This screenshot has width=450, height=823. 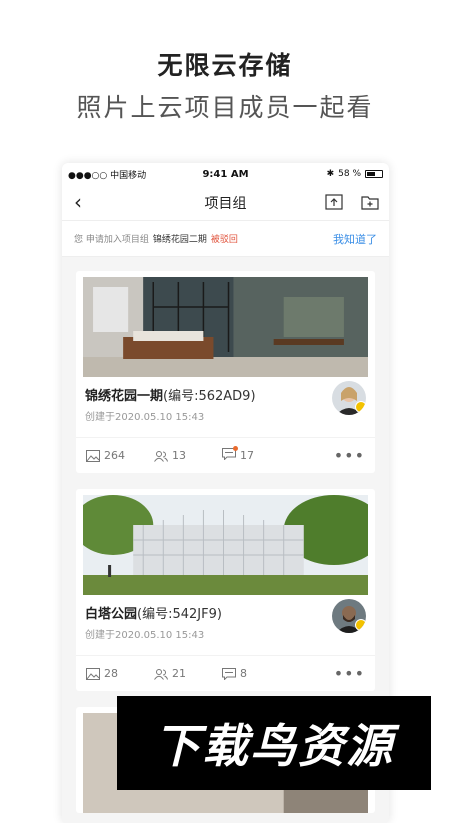 What do you see at coordinates (243, 673) in the screenshot?
I see `comment-count: 8` at bounding box center [243, 673].